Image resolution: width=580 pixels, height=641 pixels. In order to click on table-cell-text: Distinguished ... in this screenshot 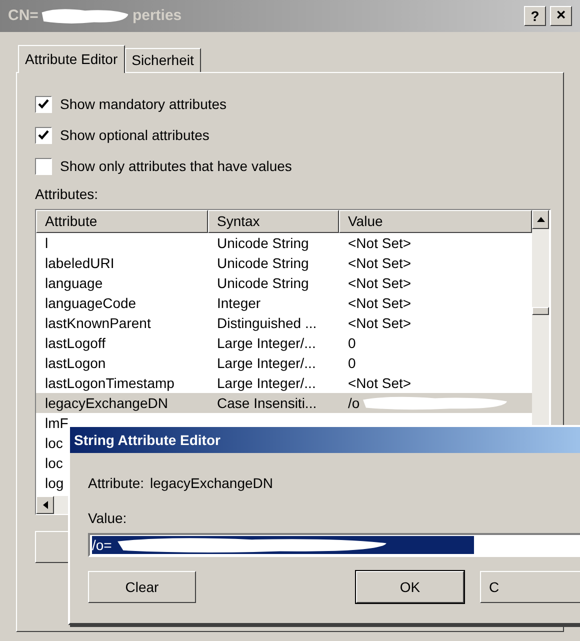, I will do `click(267, 323)`.